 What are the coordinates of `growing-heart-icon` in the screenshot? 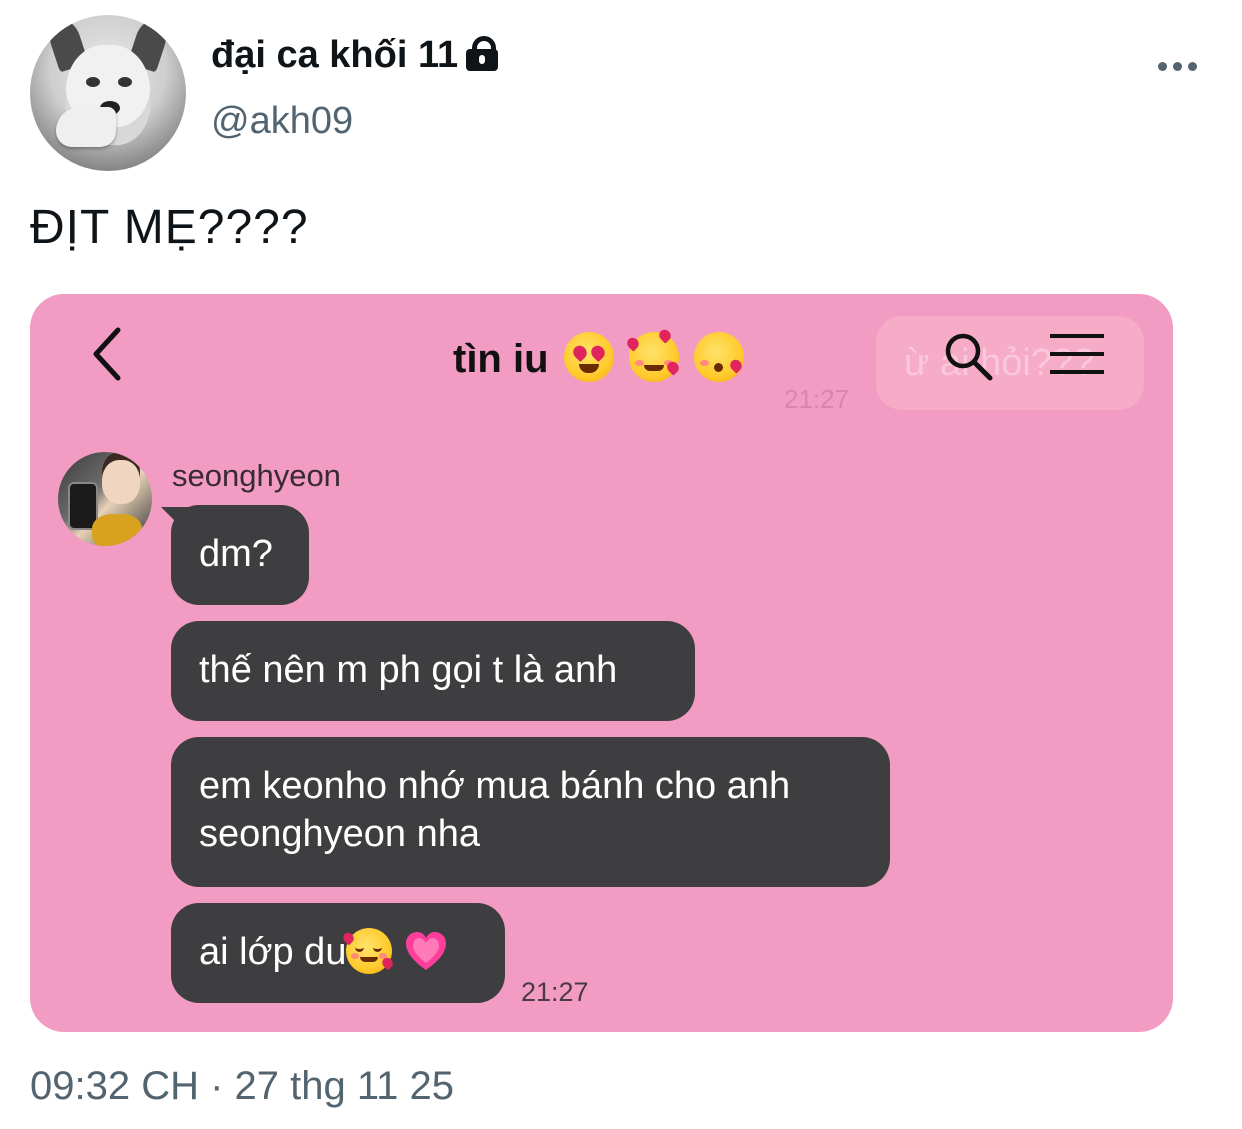 It's located at (426, 951).